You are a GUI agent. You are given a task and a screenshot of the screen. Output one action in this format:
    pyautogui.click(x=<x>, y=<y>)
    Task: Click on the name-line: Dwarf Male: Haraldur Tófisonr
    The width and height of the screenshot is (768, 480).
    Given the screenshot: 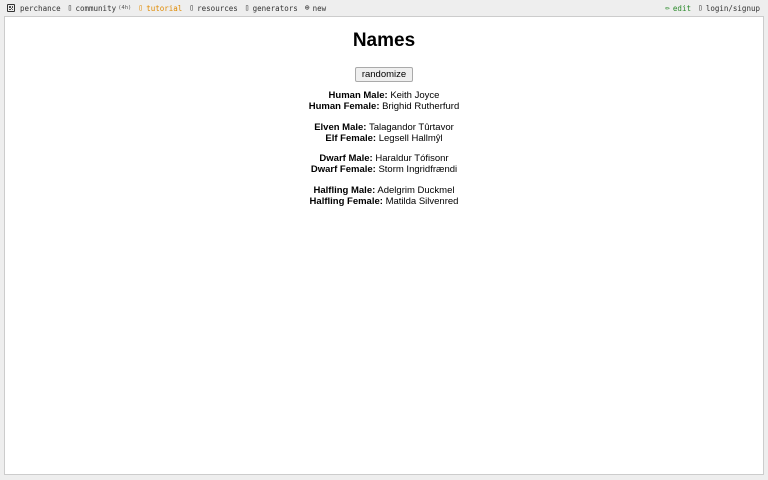 What is the action you would take?
    pyautogui.click(x=384, y=158)
    